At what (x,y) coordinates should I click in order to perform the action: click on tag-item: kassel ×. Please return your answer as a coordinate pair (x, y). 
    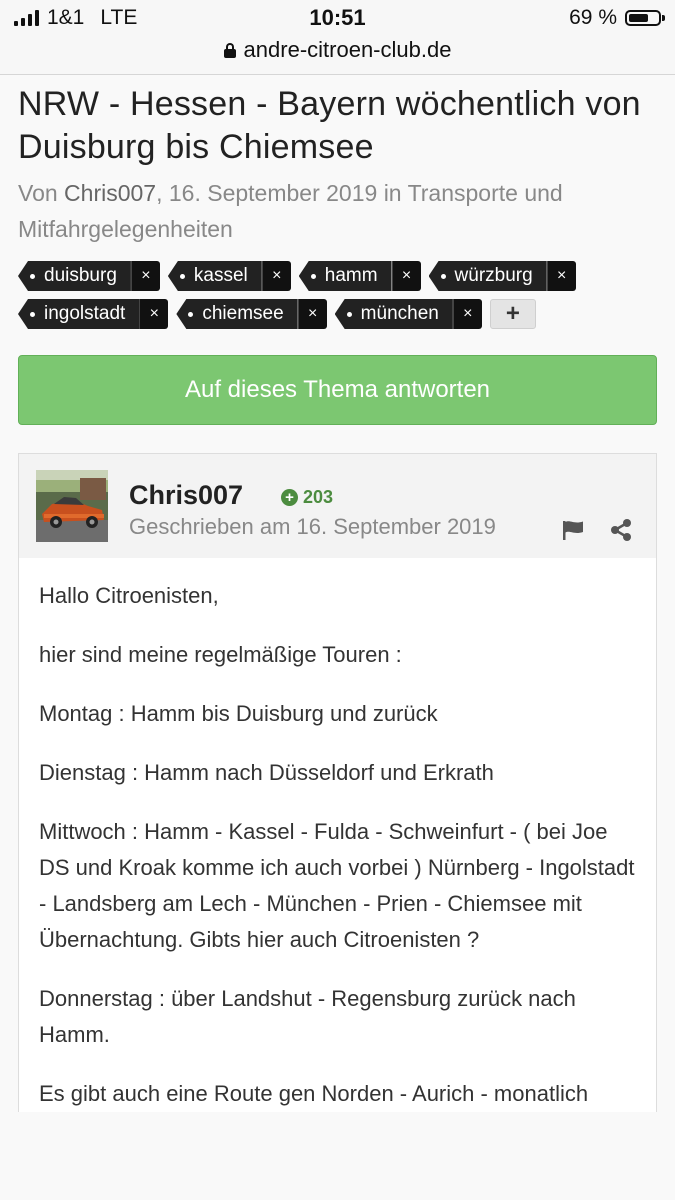
    Looking at the image, I should click on (229, 276).